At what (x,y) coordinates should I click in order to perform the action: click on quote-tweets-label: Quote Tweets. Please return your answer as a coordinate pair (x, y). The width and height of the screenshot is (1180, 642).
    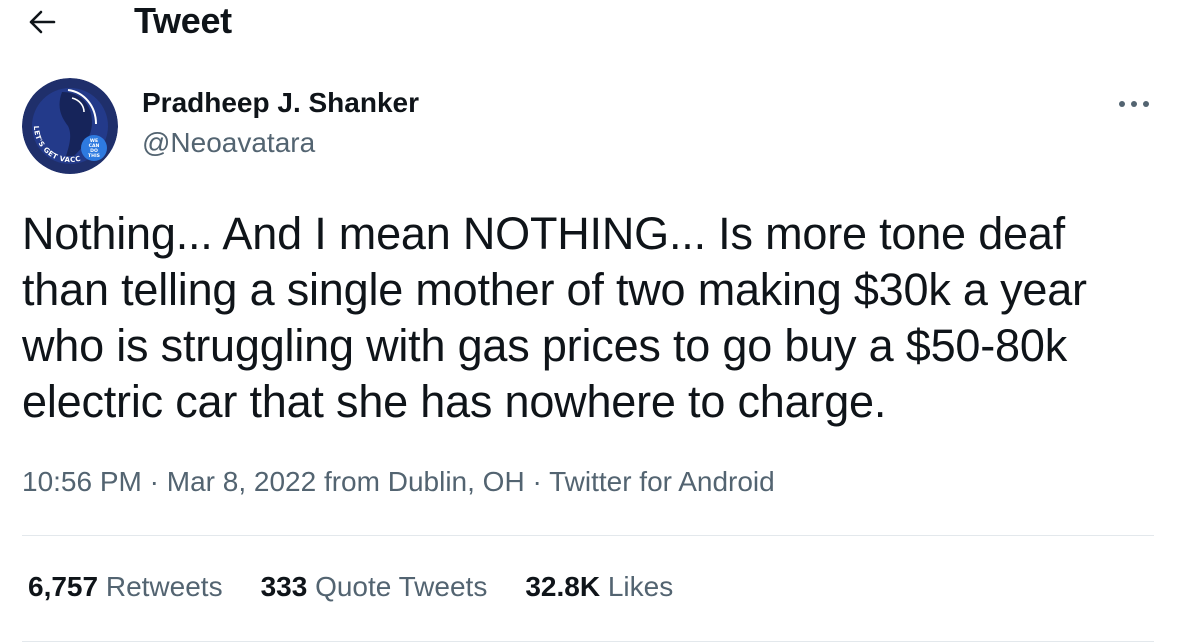
    Looking at the image, I should click on (401, 586).